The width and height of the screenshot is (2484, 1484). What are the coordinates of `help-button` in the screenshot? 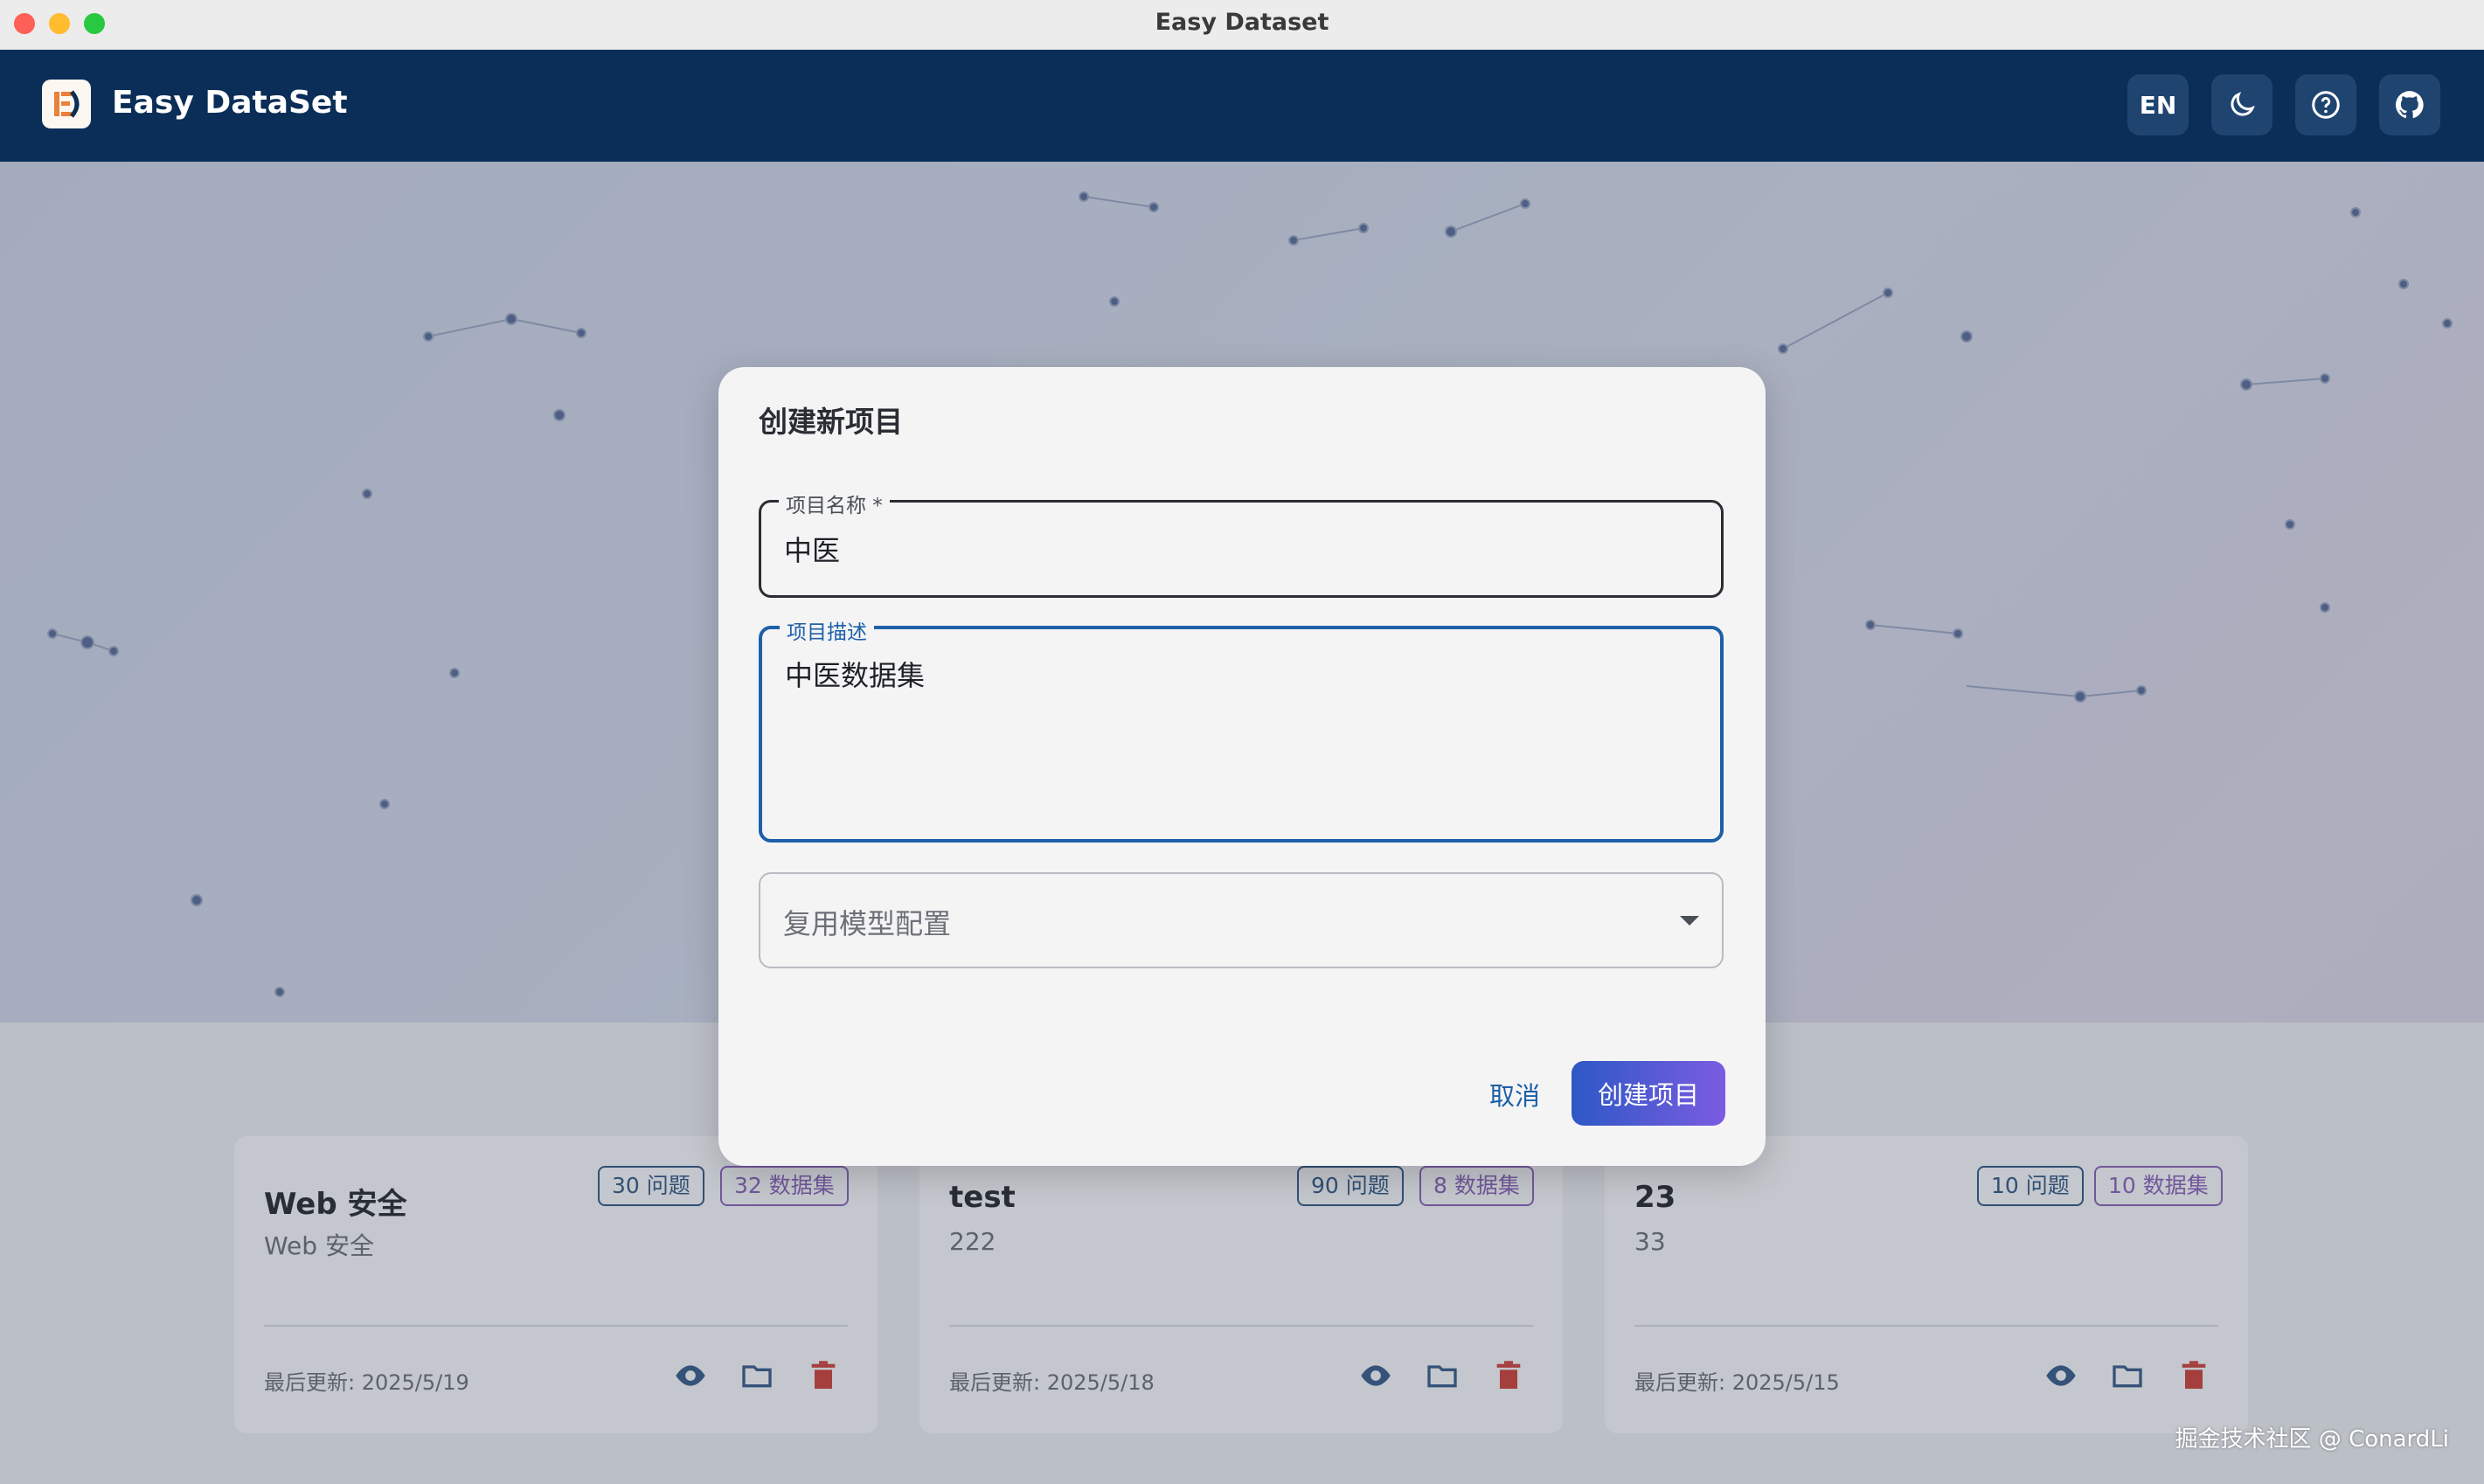 It's located at (2325, 104).